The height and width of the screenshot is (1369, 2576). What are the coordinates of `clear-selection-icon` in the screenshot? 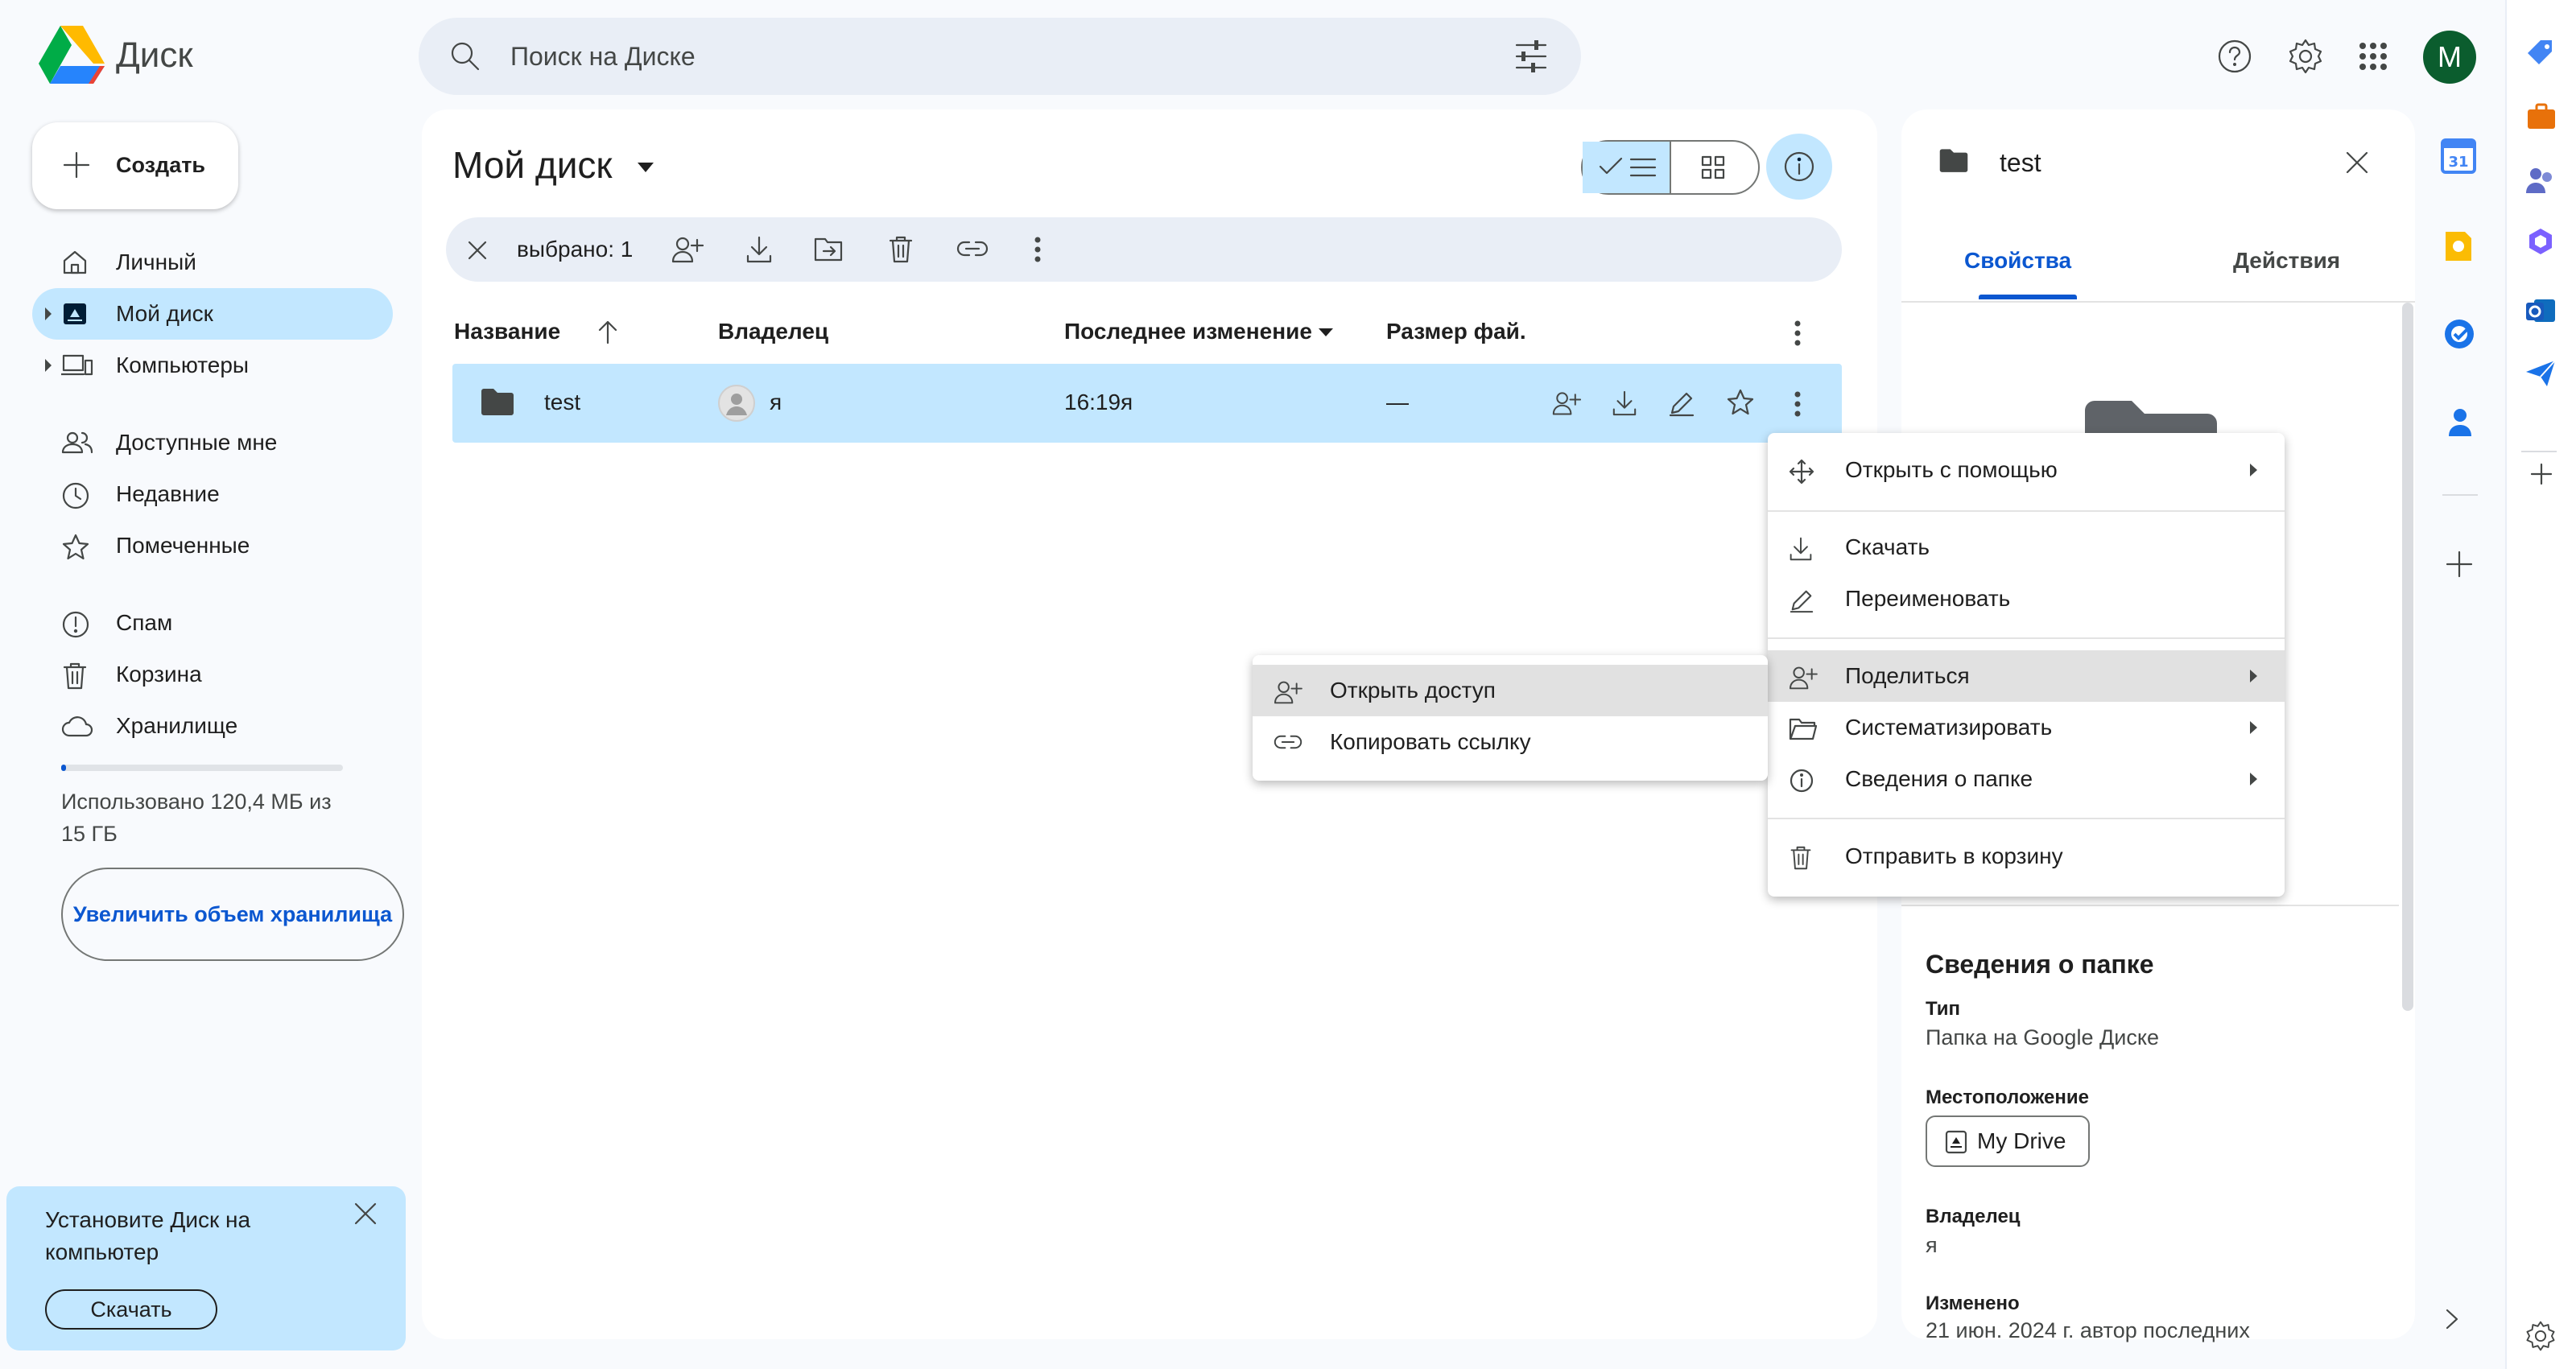 It's located at (477, 251).